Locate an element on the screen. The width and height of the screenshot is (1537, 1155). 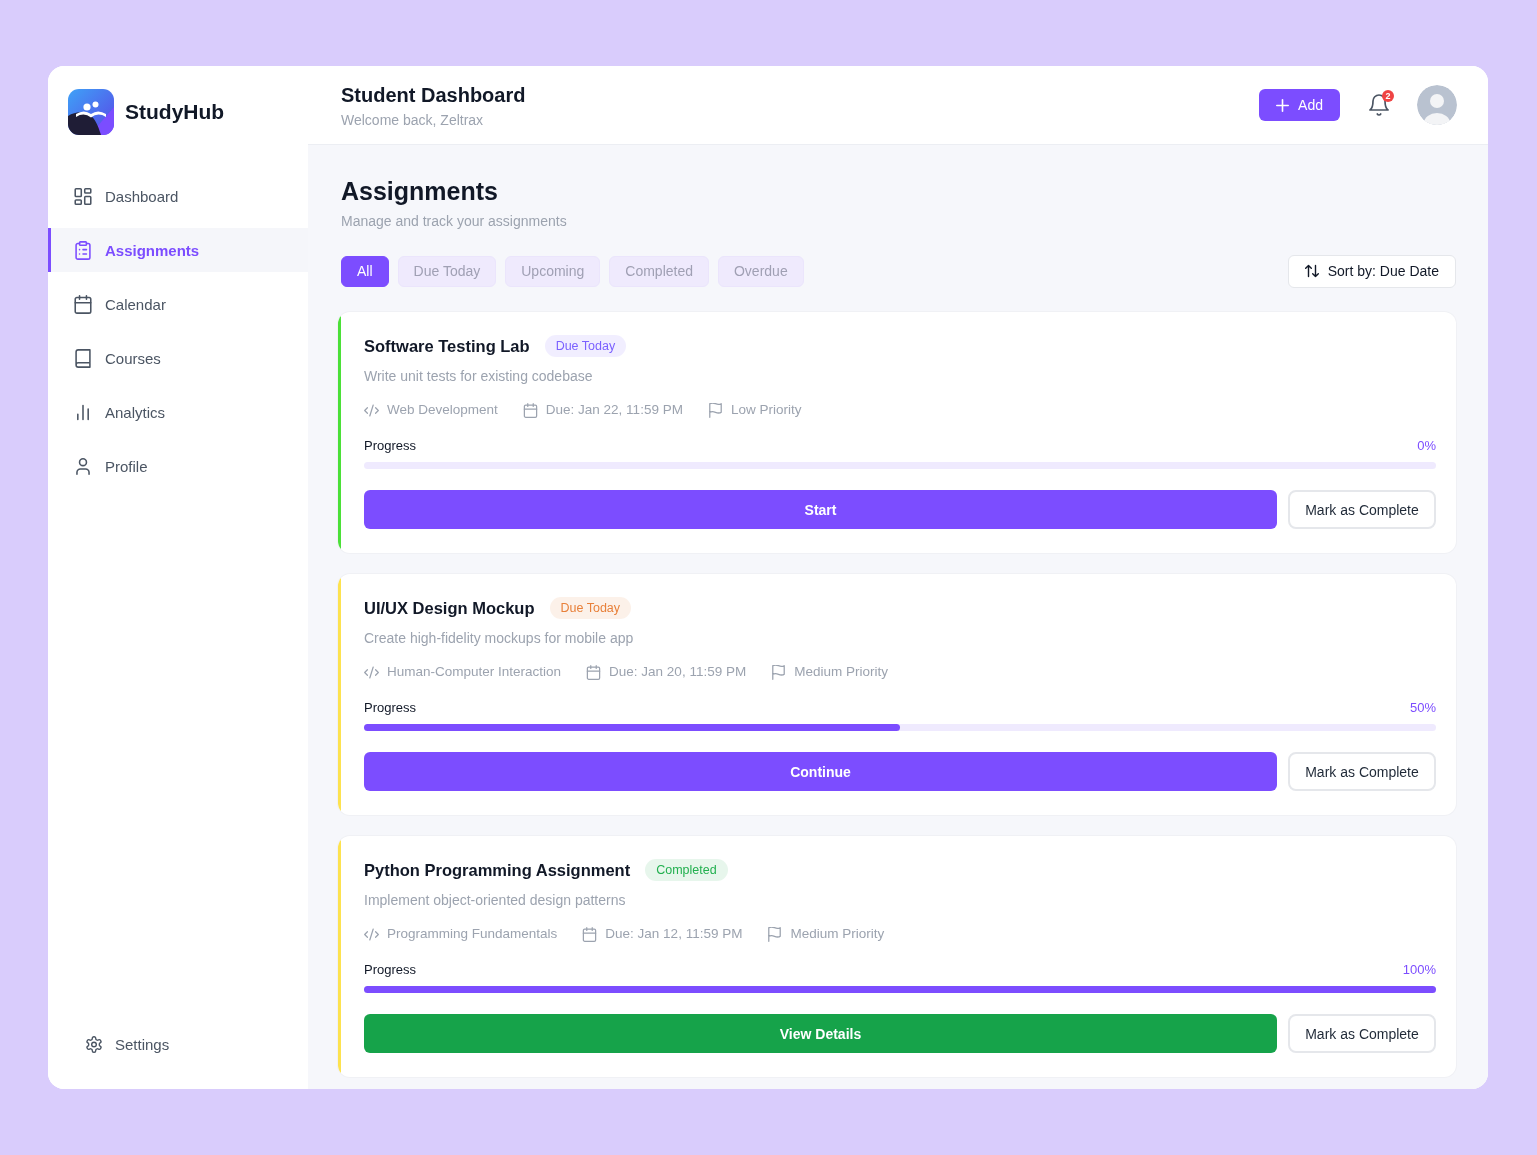
nav-item: Profile is located at coordinates (178, 466).